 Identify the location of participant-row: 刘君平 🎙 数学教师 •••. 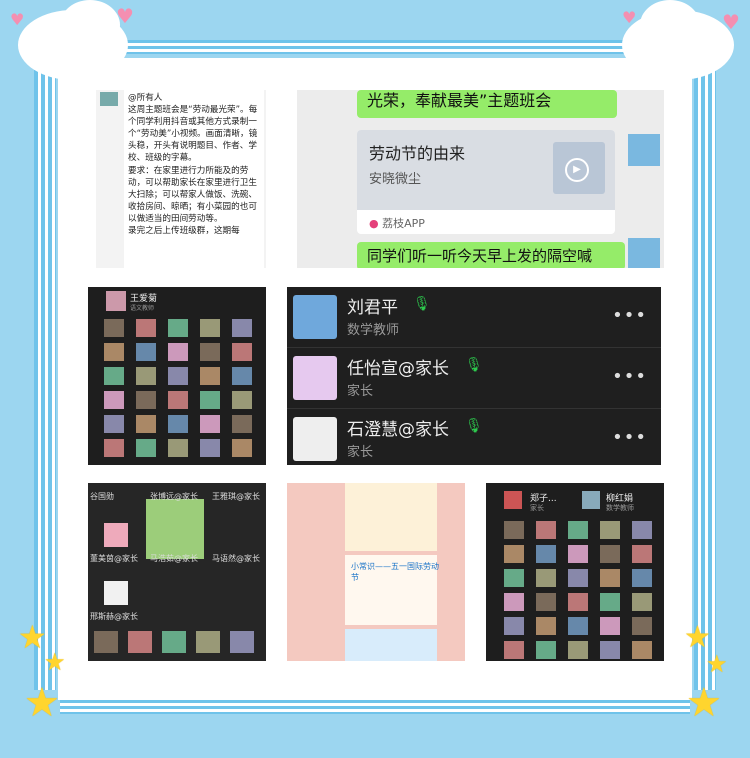
(474, 317).